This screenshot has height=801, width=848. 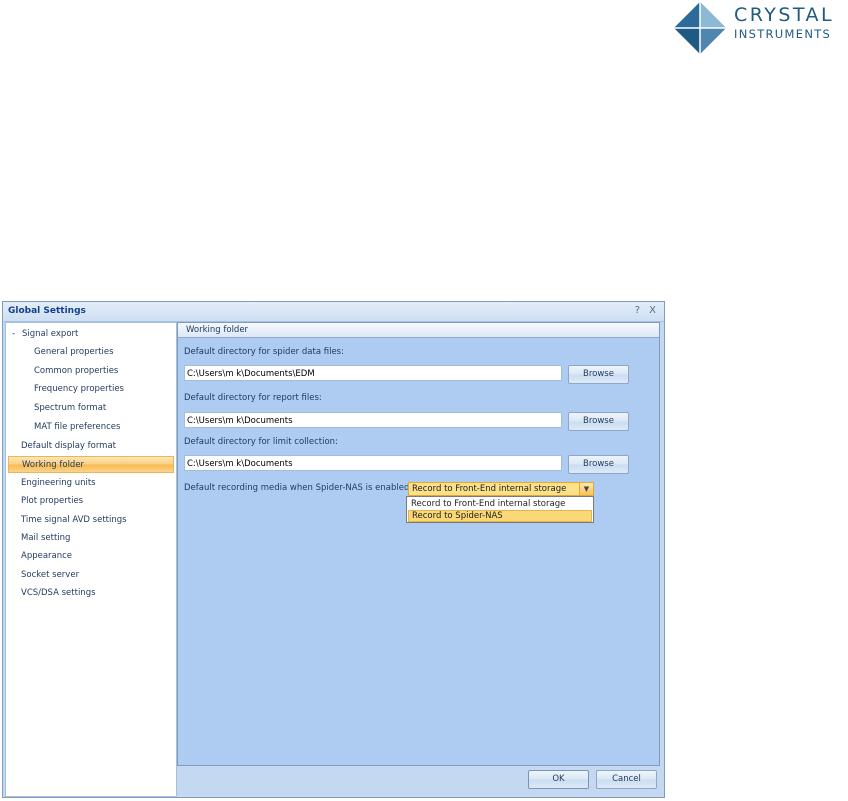 I want to click on title-bar: Global Settings ? X, so click(x=333, y=312).